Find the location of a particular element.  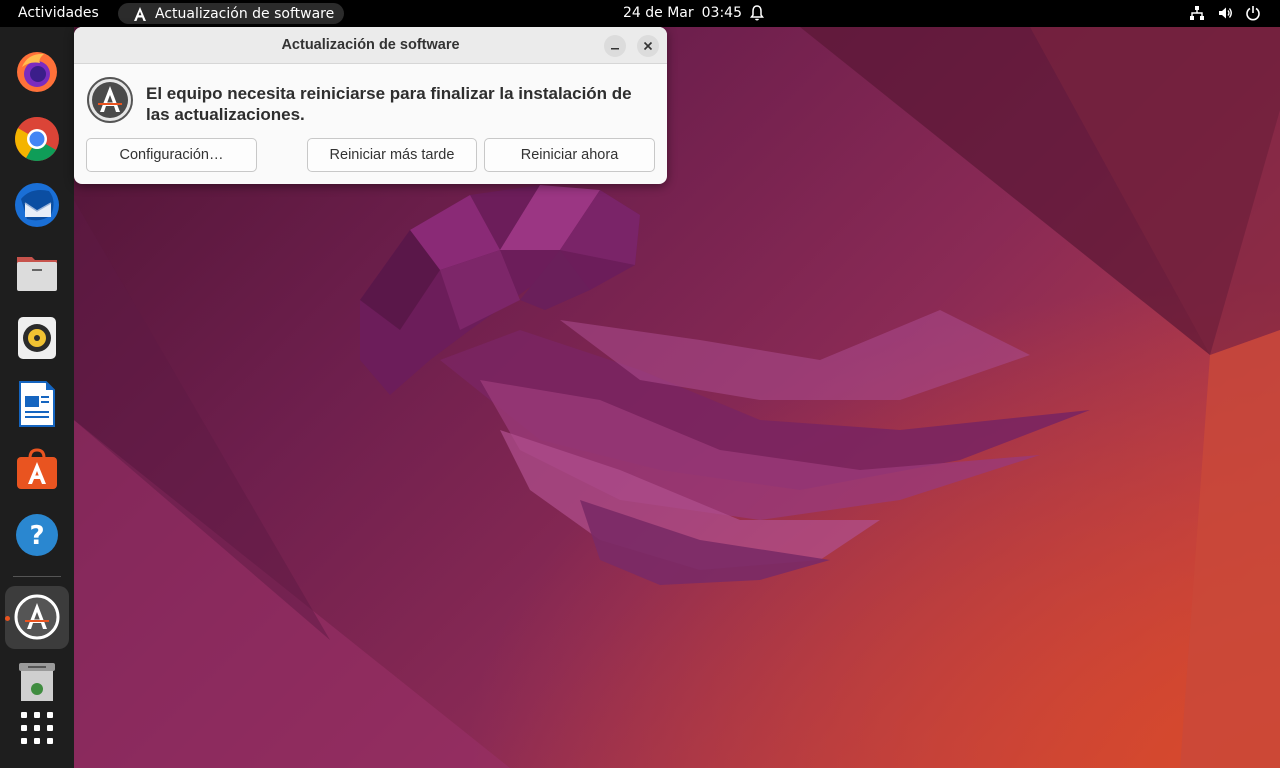

system-tray is located at coordinates (1225, 13).